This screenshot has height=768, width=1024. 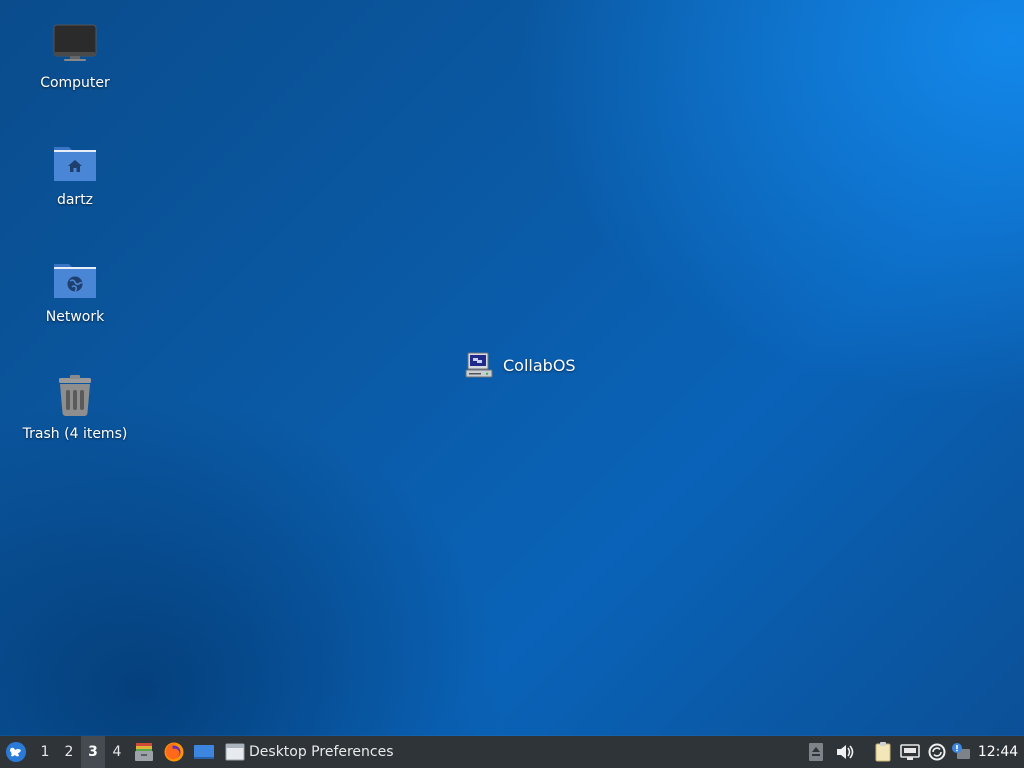 I want to click on workspace-3: 3, so click(x=93, y=752).